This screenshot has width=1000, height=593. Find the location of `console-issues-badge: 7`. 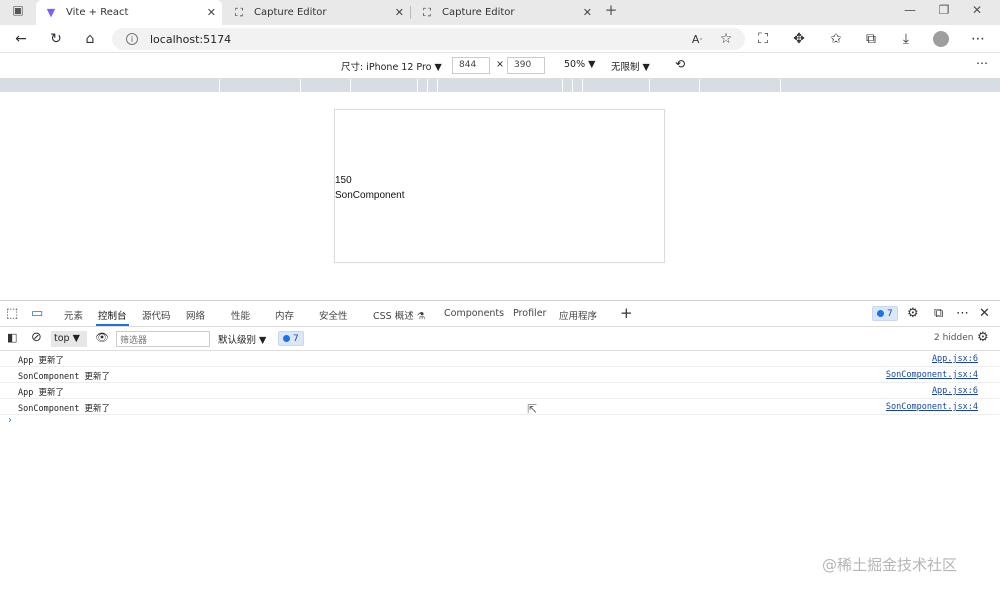

console-issues-badge: 7 is located at coordinates (291, 338).